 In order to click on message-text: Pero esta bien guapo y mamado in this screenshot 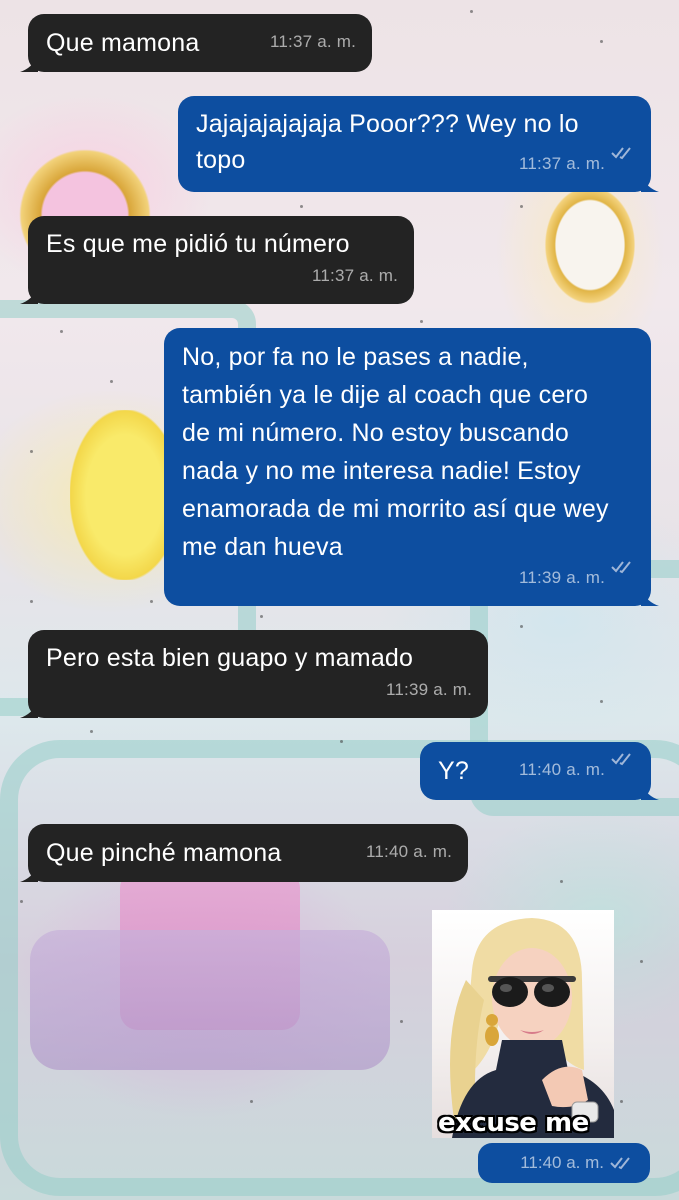, I will do `click(230, 658)`.